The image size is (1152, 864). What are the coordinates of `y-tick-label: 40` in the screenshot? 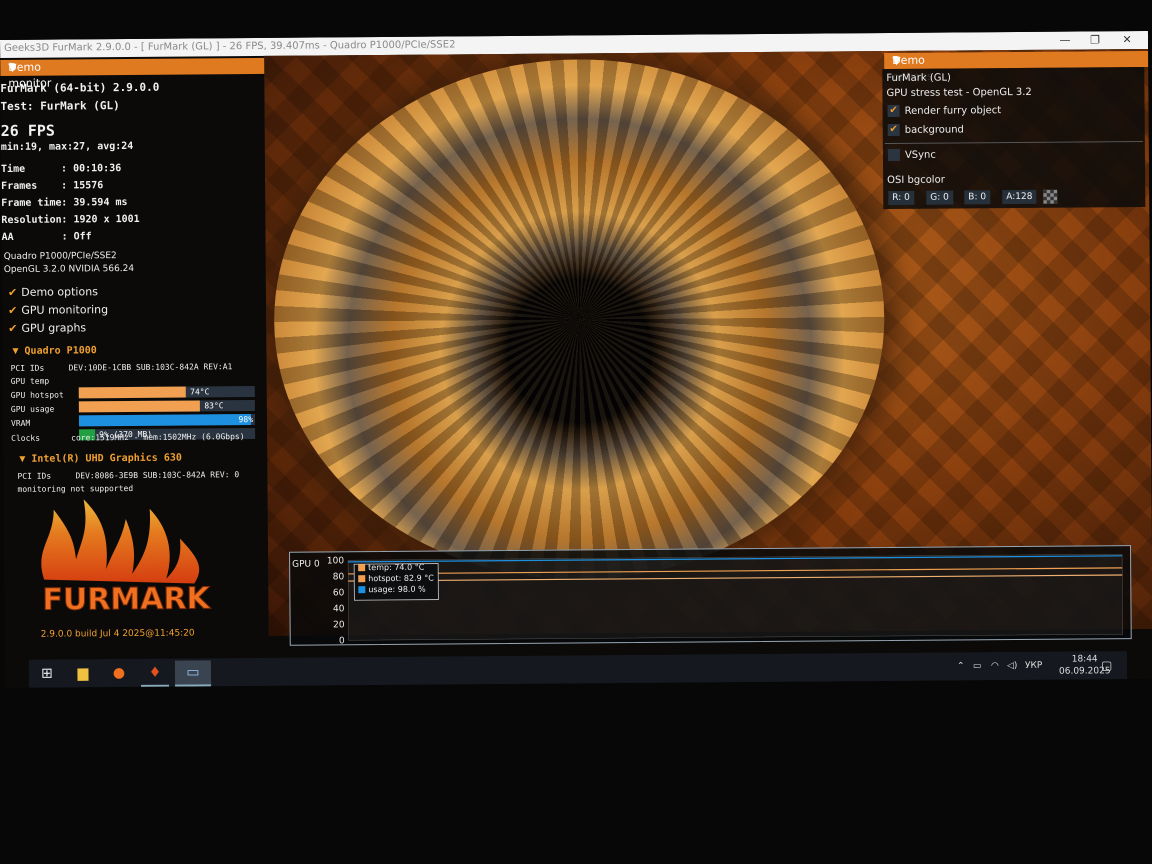 It's located at (339, 609).